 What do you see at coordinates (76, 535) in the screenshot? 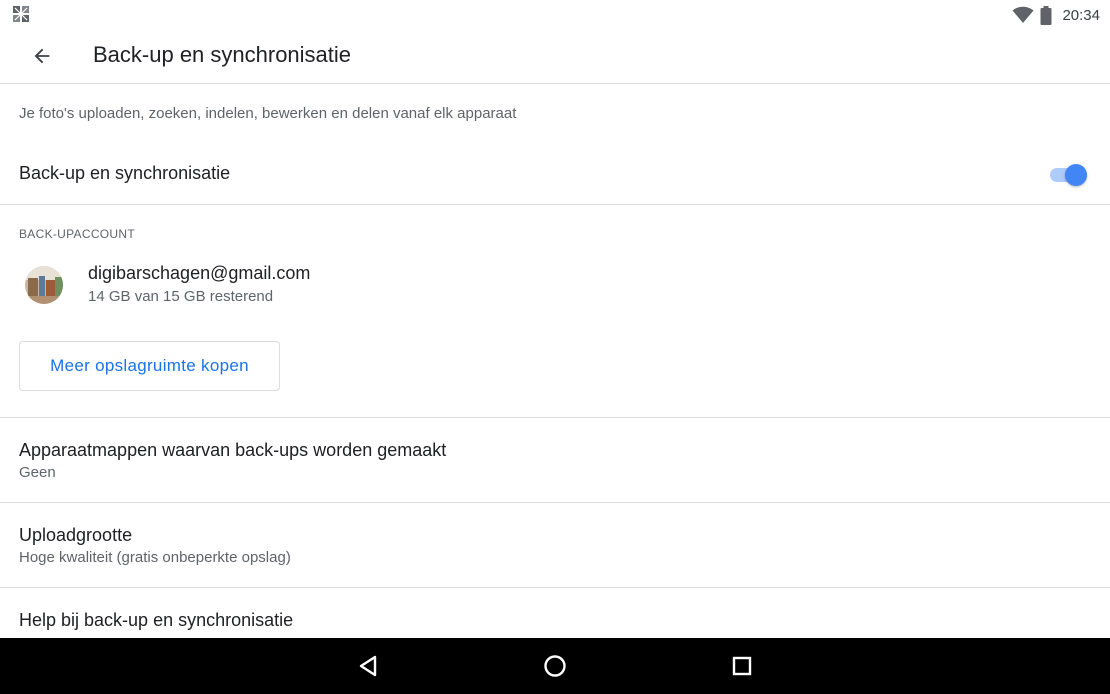
I see `upload-size-title: Uploadgrootte` at bounding box center [76, 535].